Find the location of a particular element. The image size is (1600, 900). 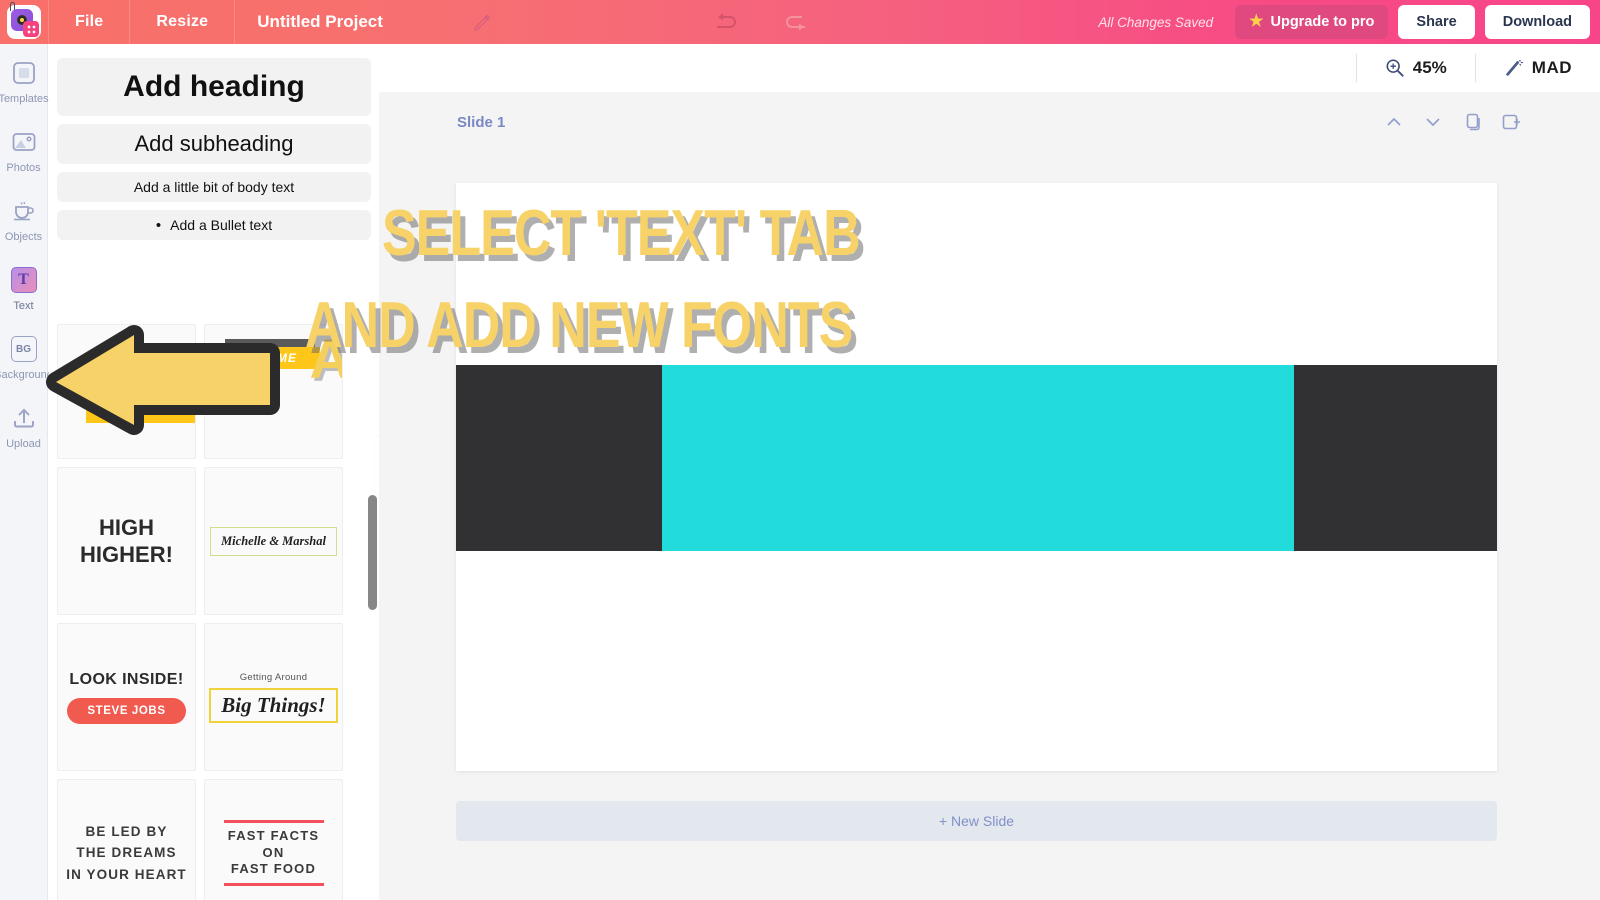

template-line-1: BE LED BY is located at coordinates (126, 831).